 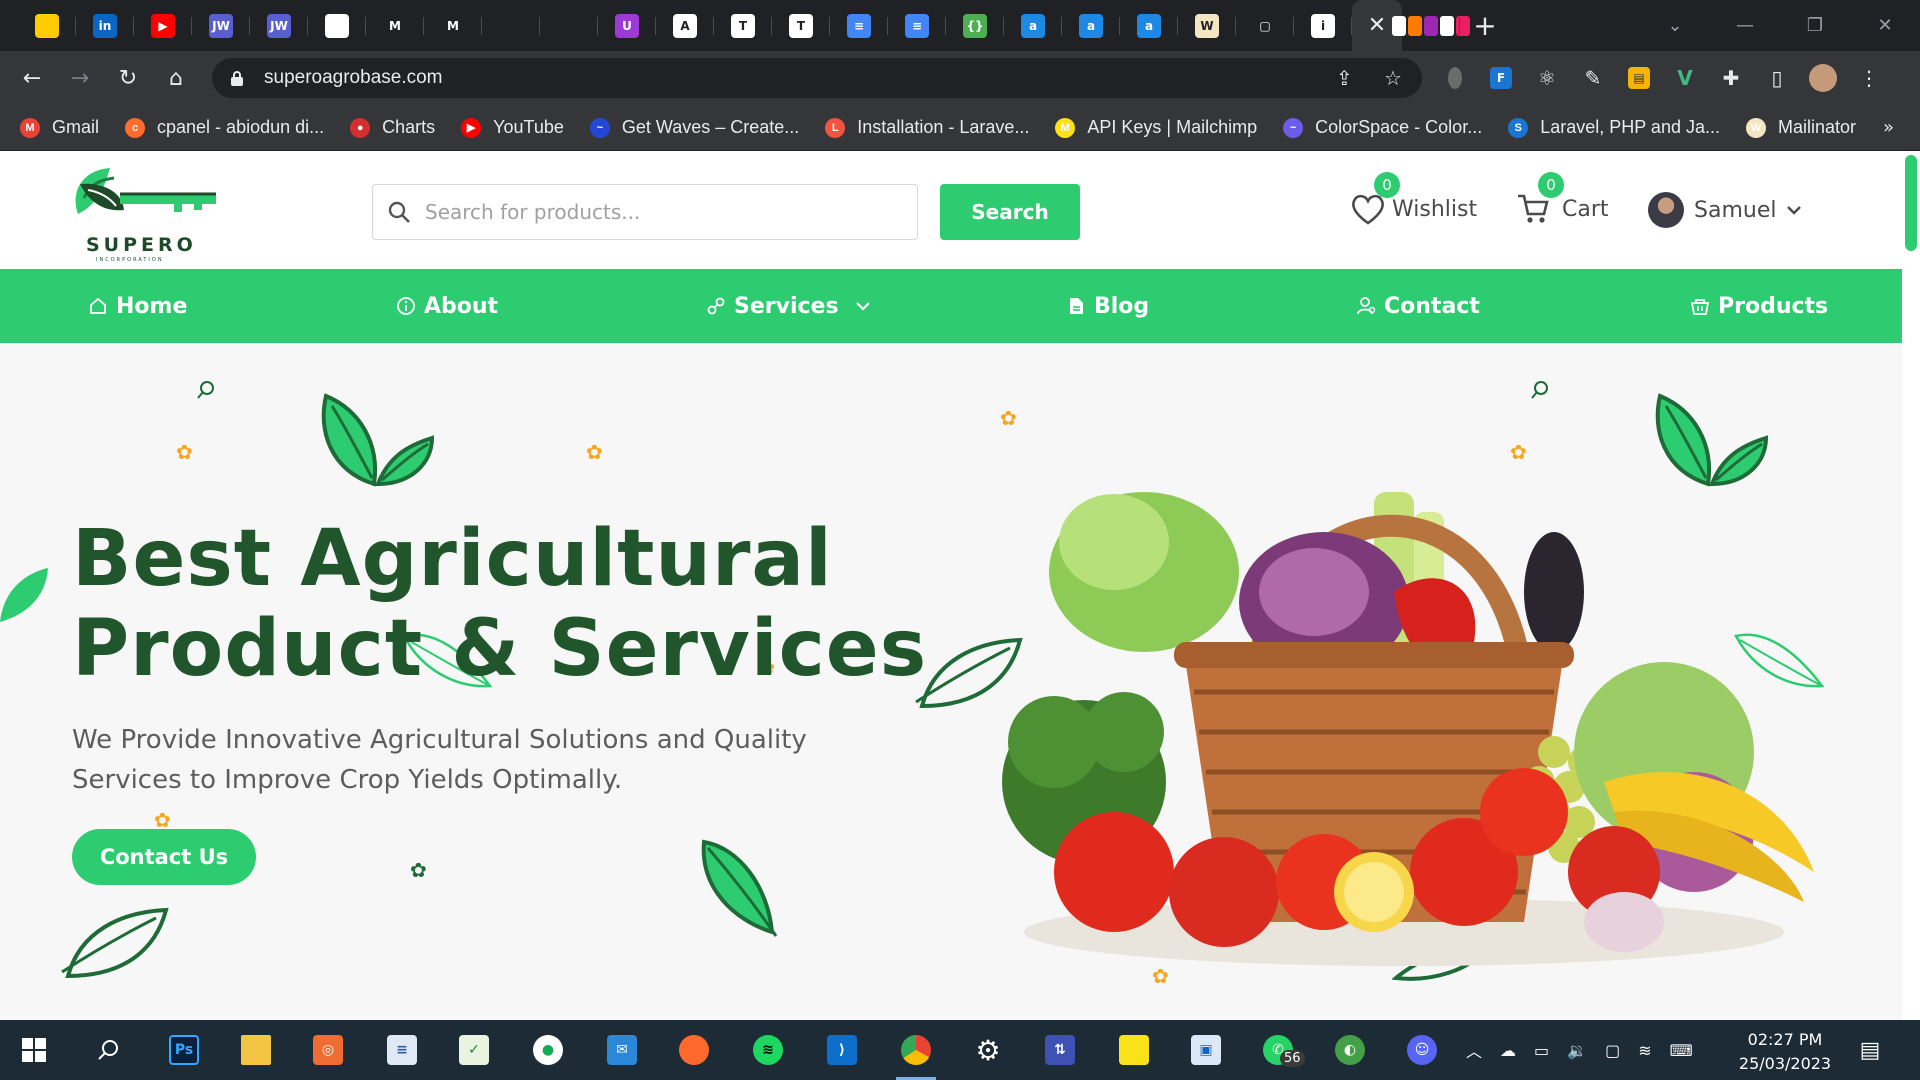 What do you see at coordinates (1541, 1050) in the screenshot?
I see `battery-icon: ▭` at bounding box center [1541, 1050].